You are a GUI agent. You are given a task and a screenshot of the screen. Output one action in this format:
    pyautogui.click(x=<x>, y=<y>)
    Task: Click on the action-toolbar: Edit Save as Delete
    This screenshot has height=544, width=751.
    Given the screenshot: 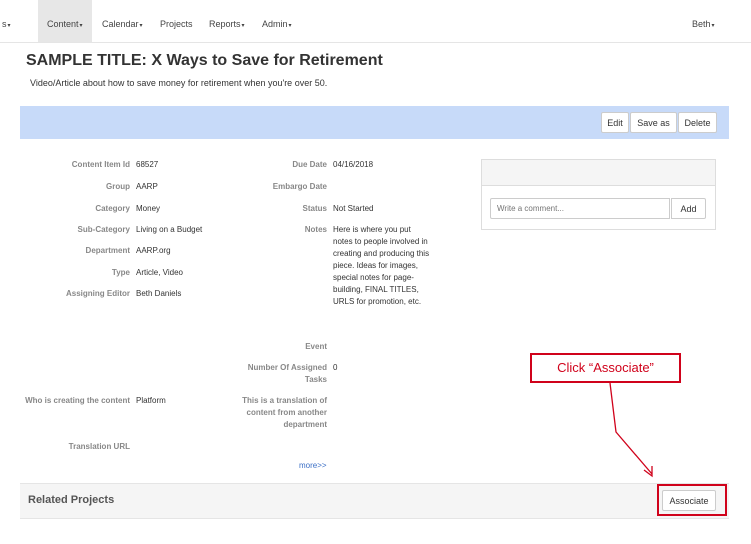 What is the action you would take?
    pyautogui.click(x=374, y=122)
    